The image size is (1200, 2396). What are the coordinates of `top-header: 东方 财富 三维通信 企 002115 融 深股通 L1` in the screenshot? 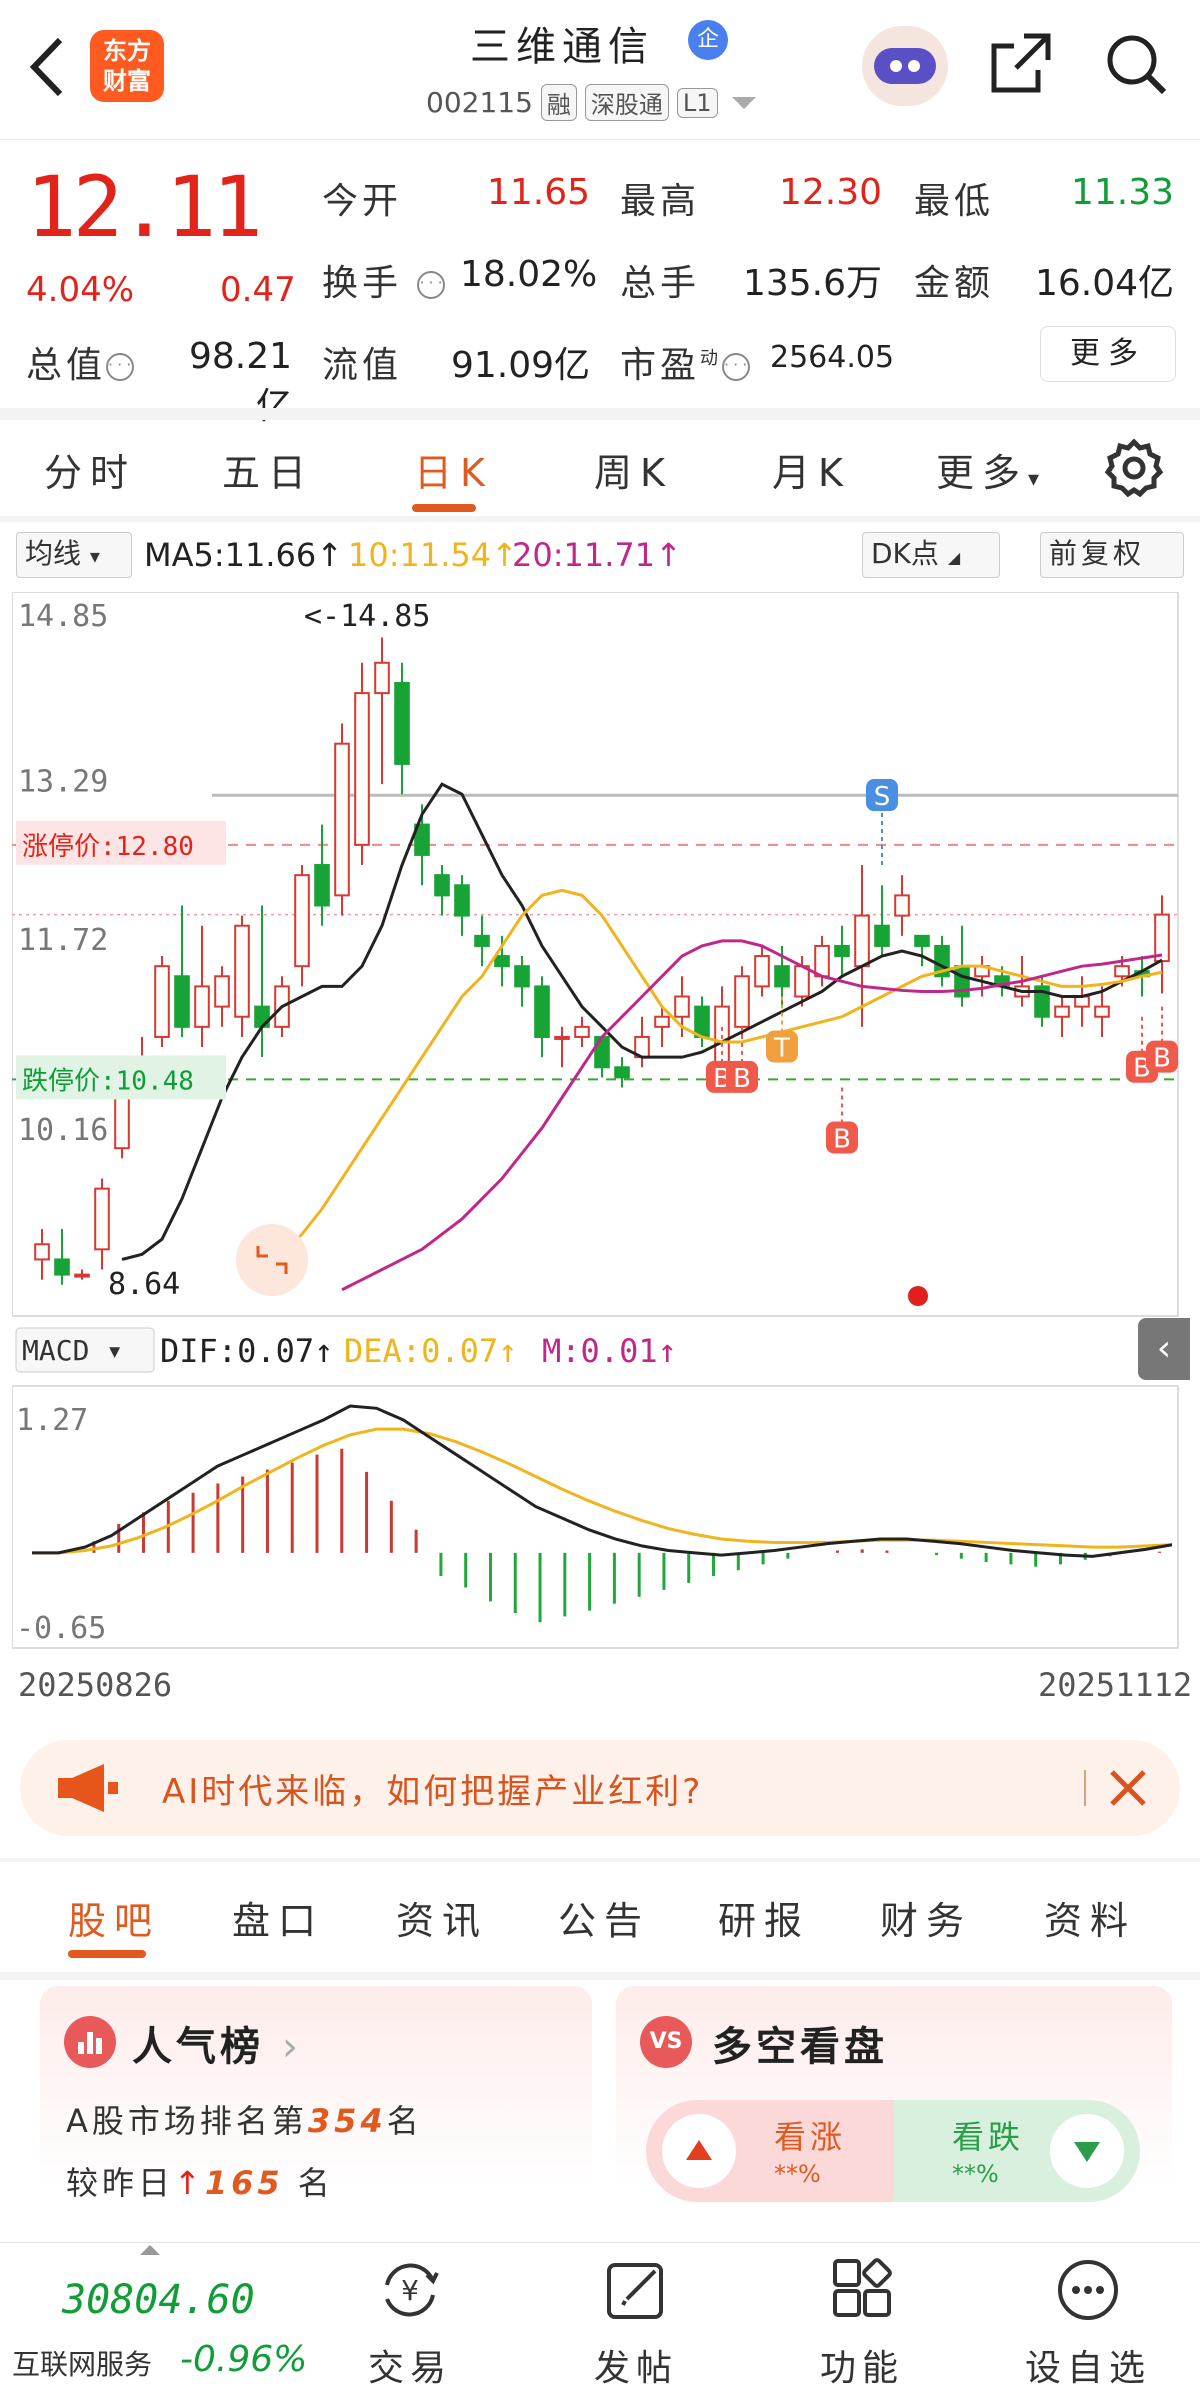 It's located at (600, 70).